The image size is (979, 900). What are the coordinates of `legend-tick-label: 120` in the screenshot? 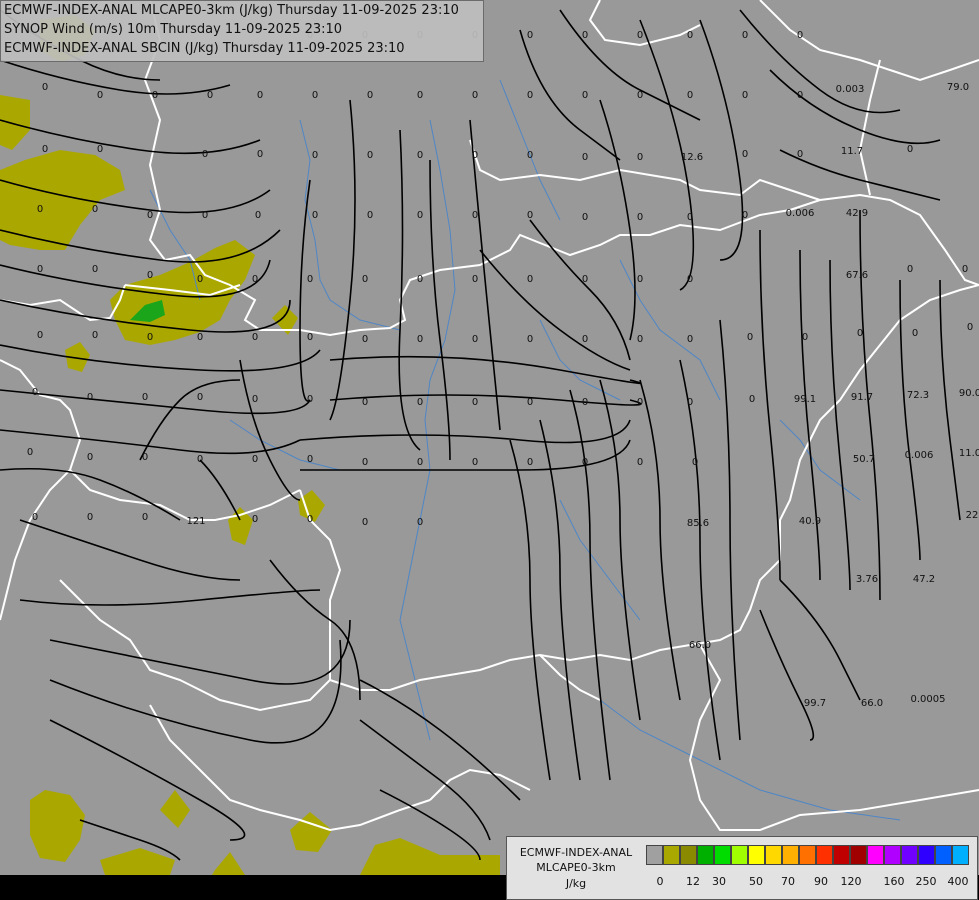 It's located at (851, 881).